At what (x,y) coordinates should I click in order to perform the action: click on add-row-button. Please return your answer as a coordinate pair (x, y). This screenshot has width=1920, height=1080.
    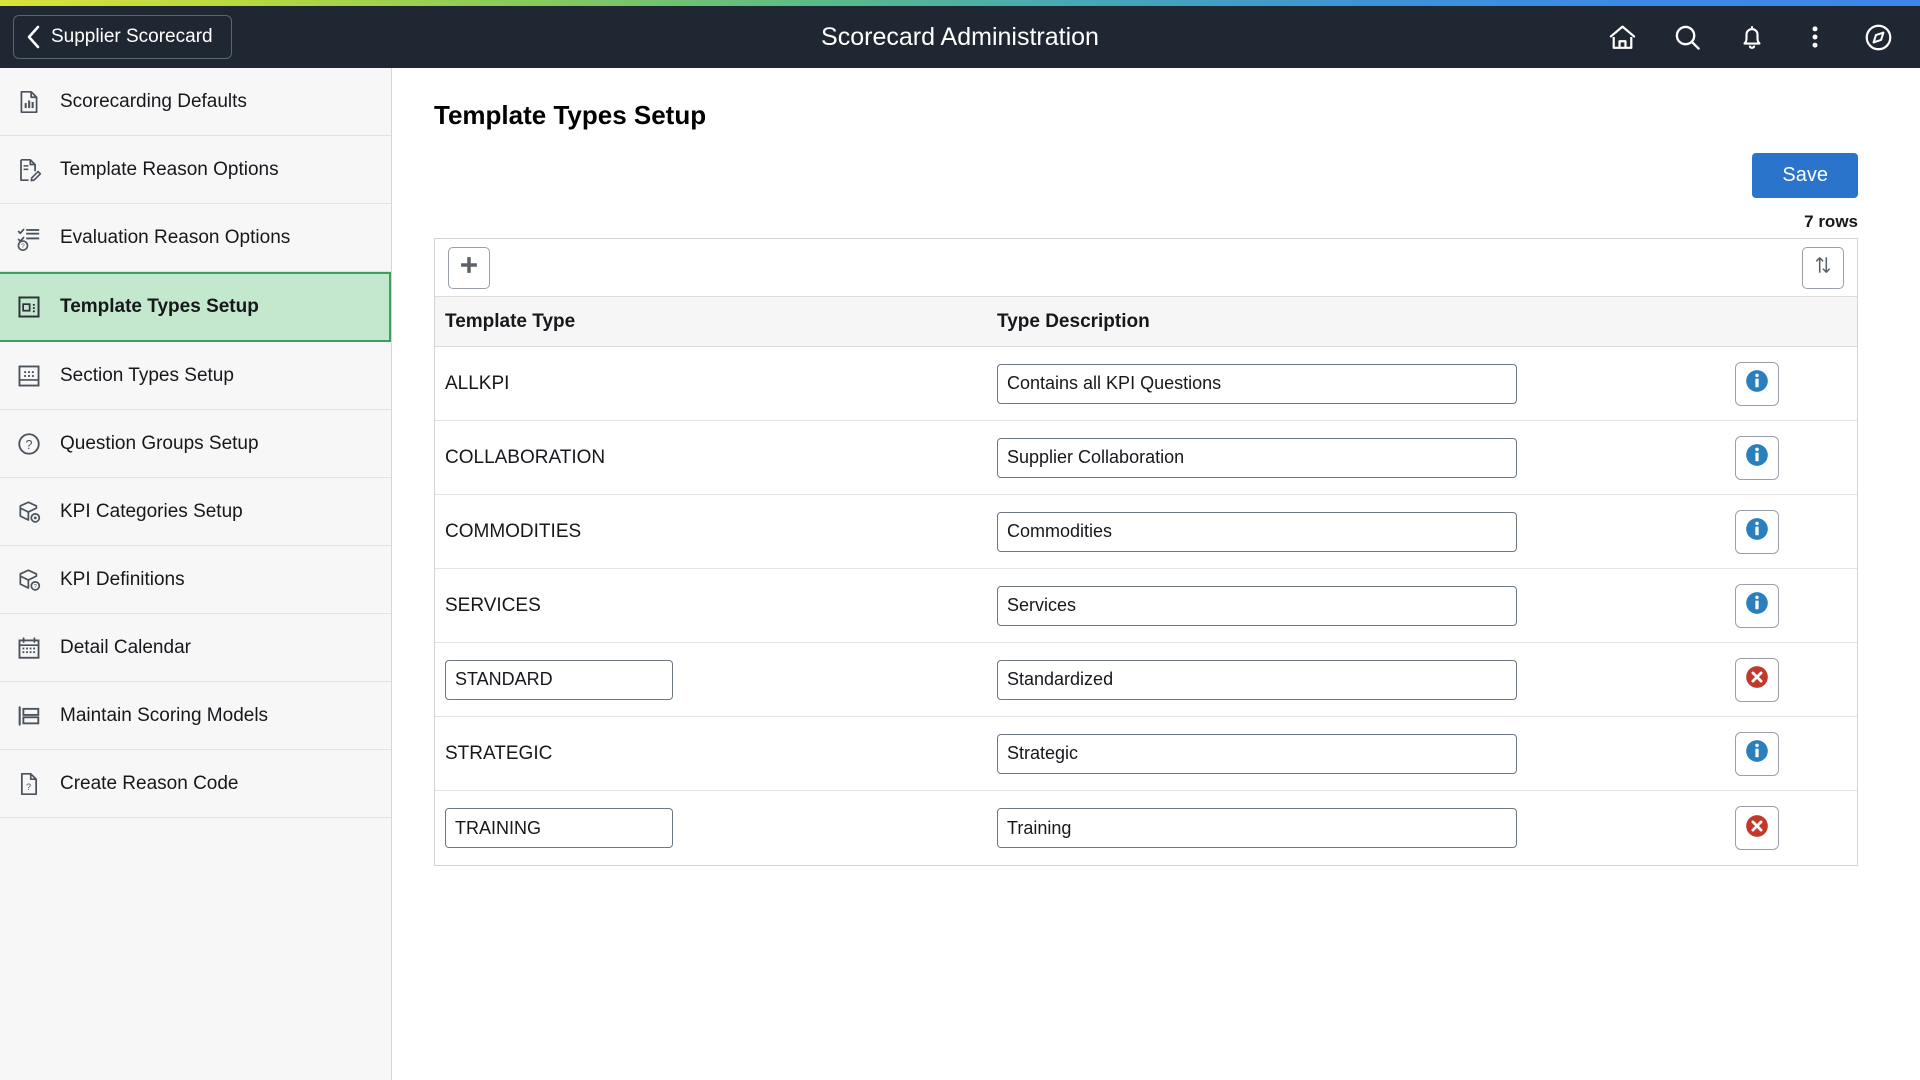
    Looking at the image, I should click on (469, 267).